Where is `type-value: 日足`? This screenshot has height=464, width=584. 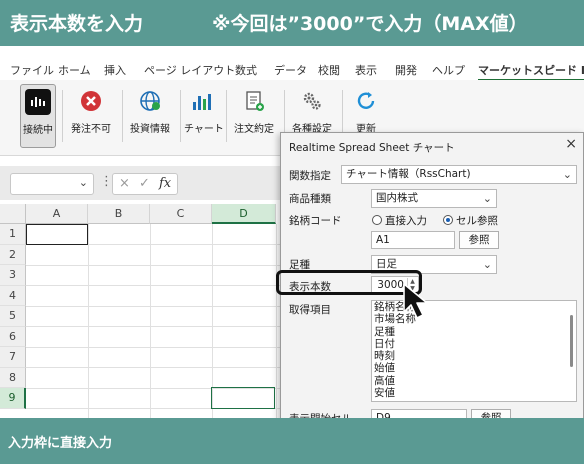 type-value: 日足 is located at coordinates (386, 264).